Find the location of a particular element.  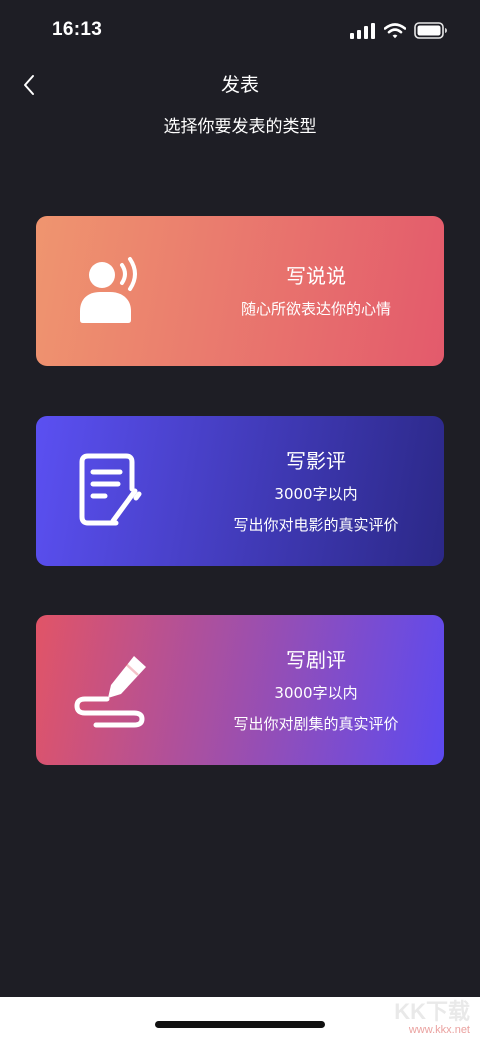

status-time: 16:13 is located at coordinates (77, 29).